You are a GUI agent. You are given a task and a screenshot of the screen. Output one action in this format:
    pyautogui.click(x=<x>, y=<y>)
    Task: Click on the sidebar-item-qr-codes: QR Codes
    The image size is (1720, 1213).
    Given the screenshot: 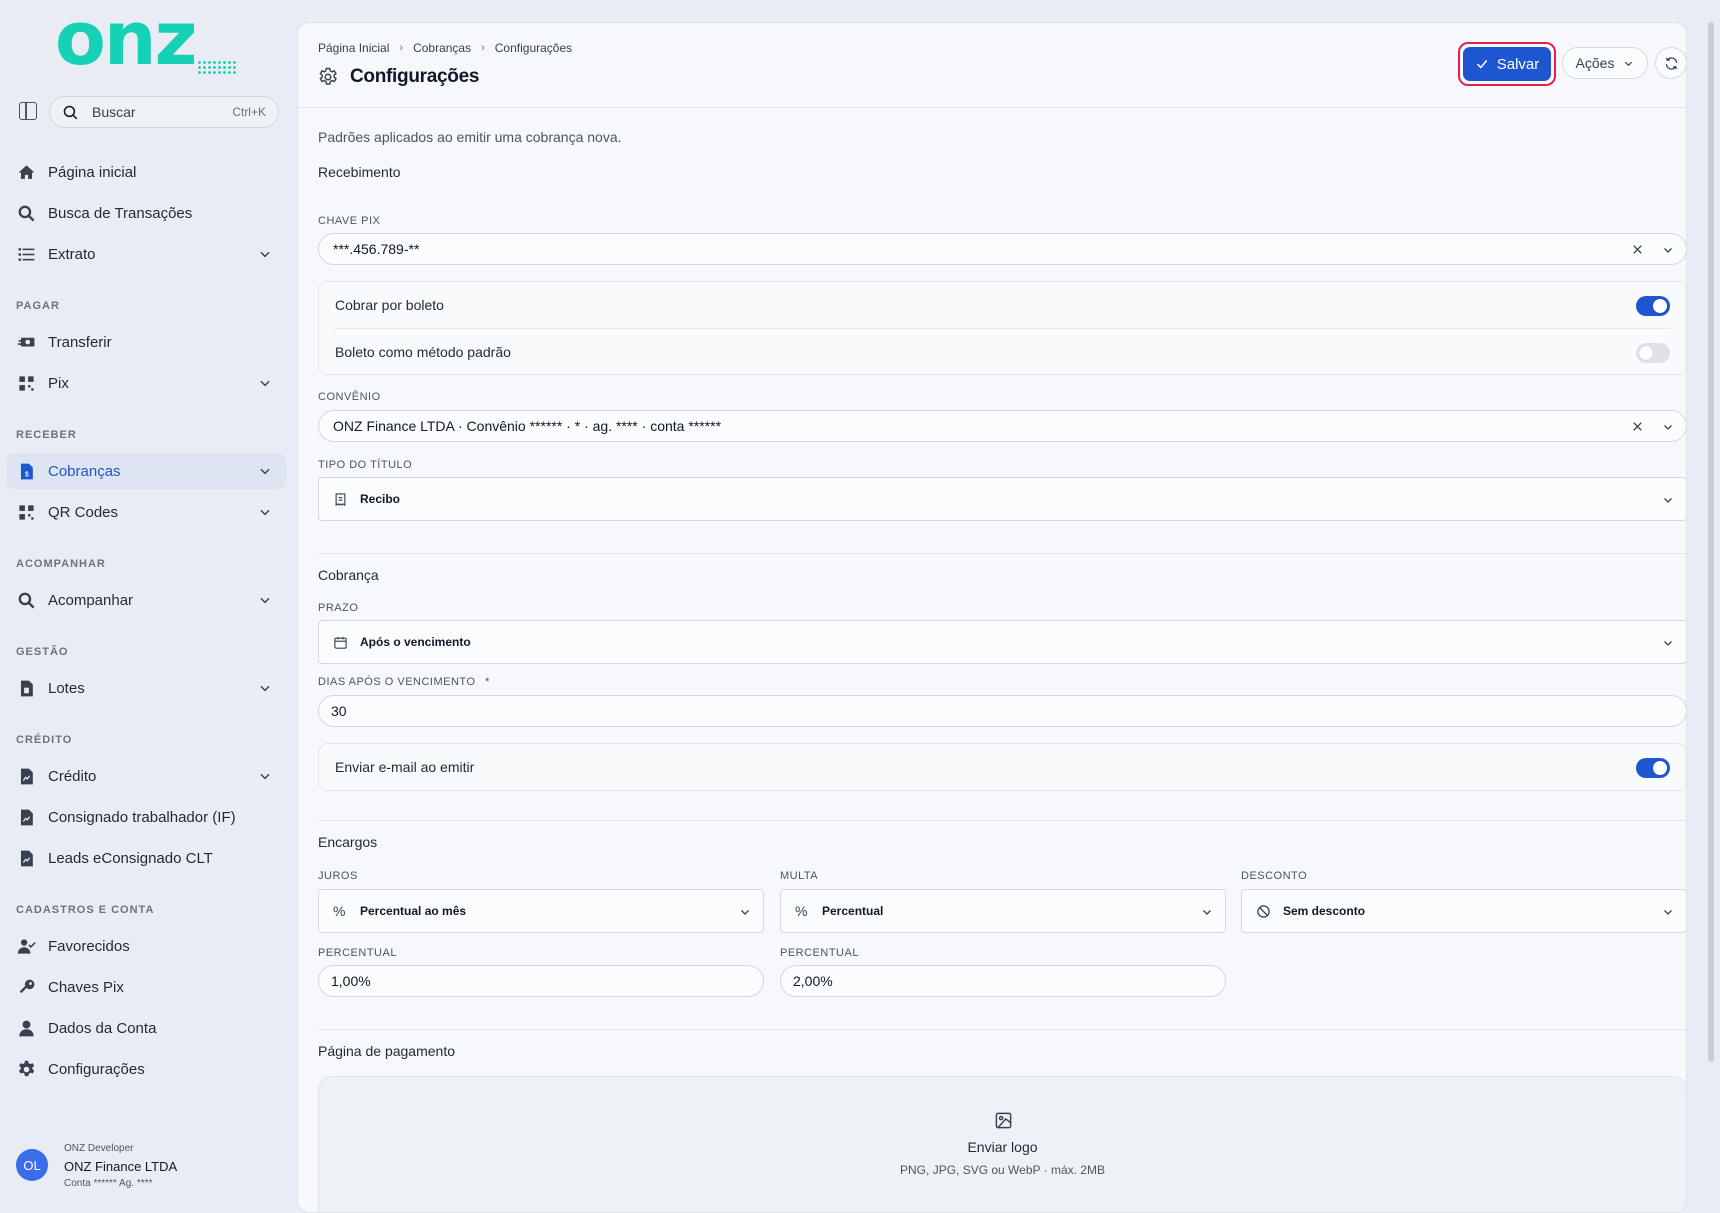 What is the action you would take?
    pyautogui.click(x=146, y=512)
    